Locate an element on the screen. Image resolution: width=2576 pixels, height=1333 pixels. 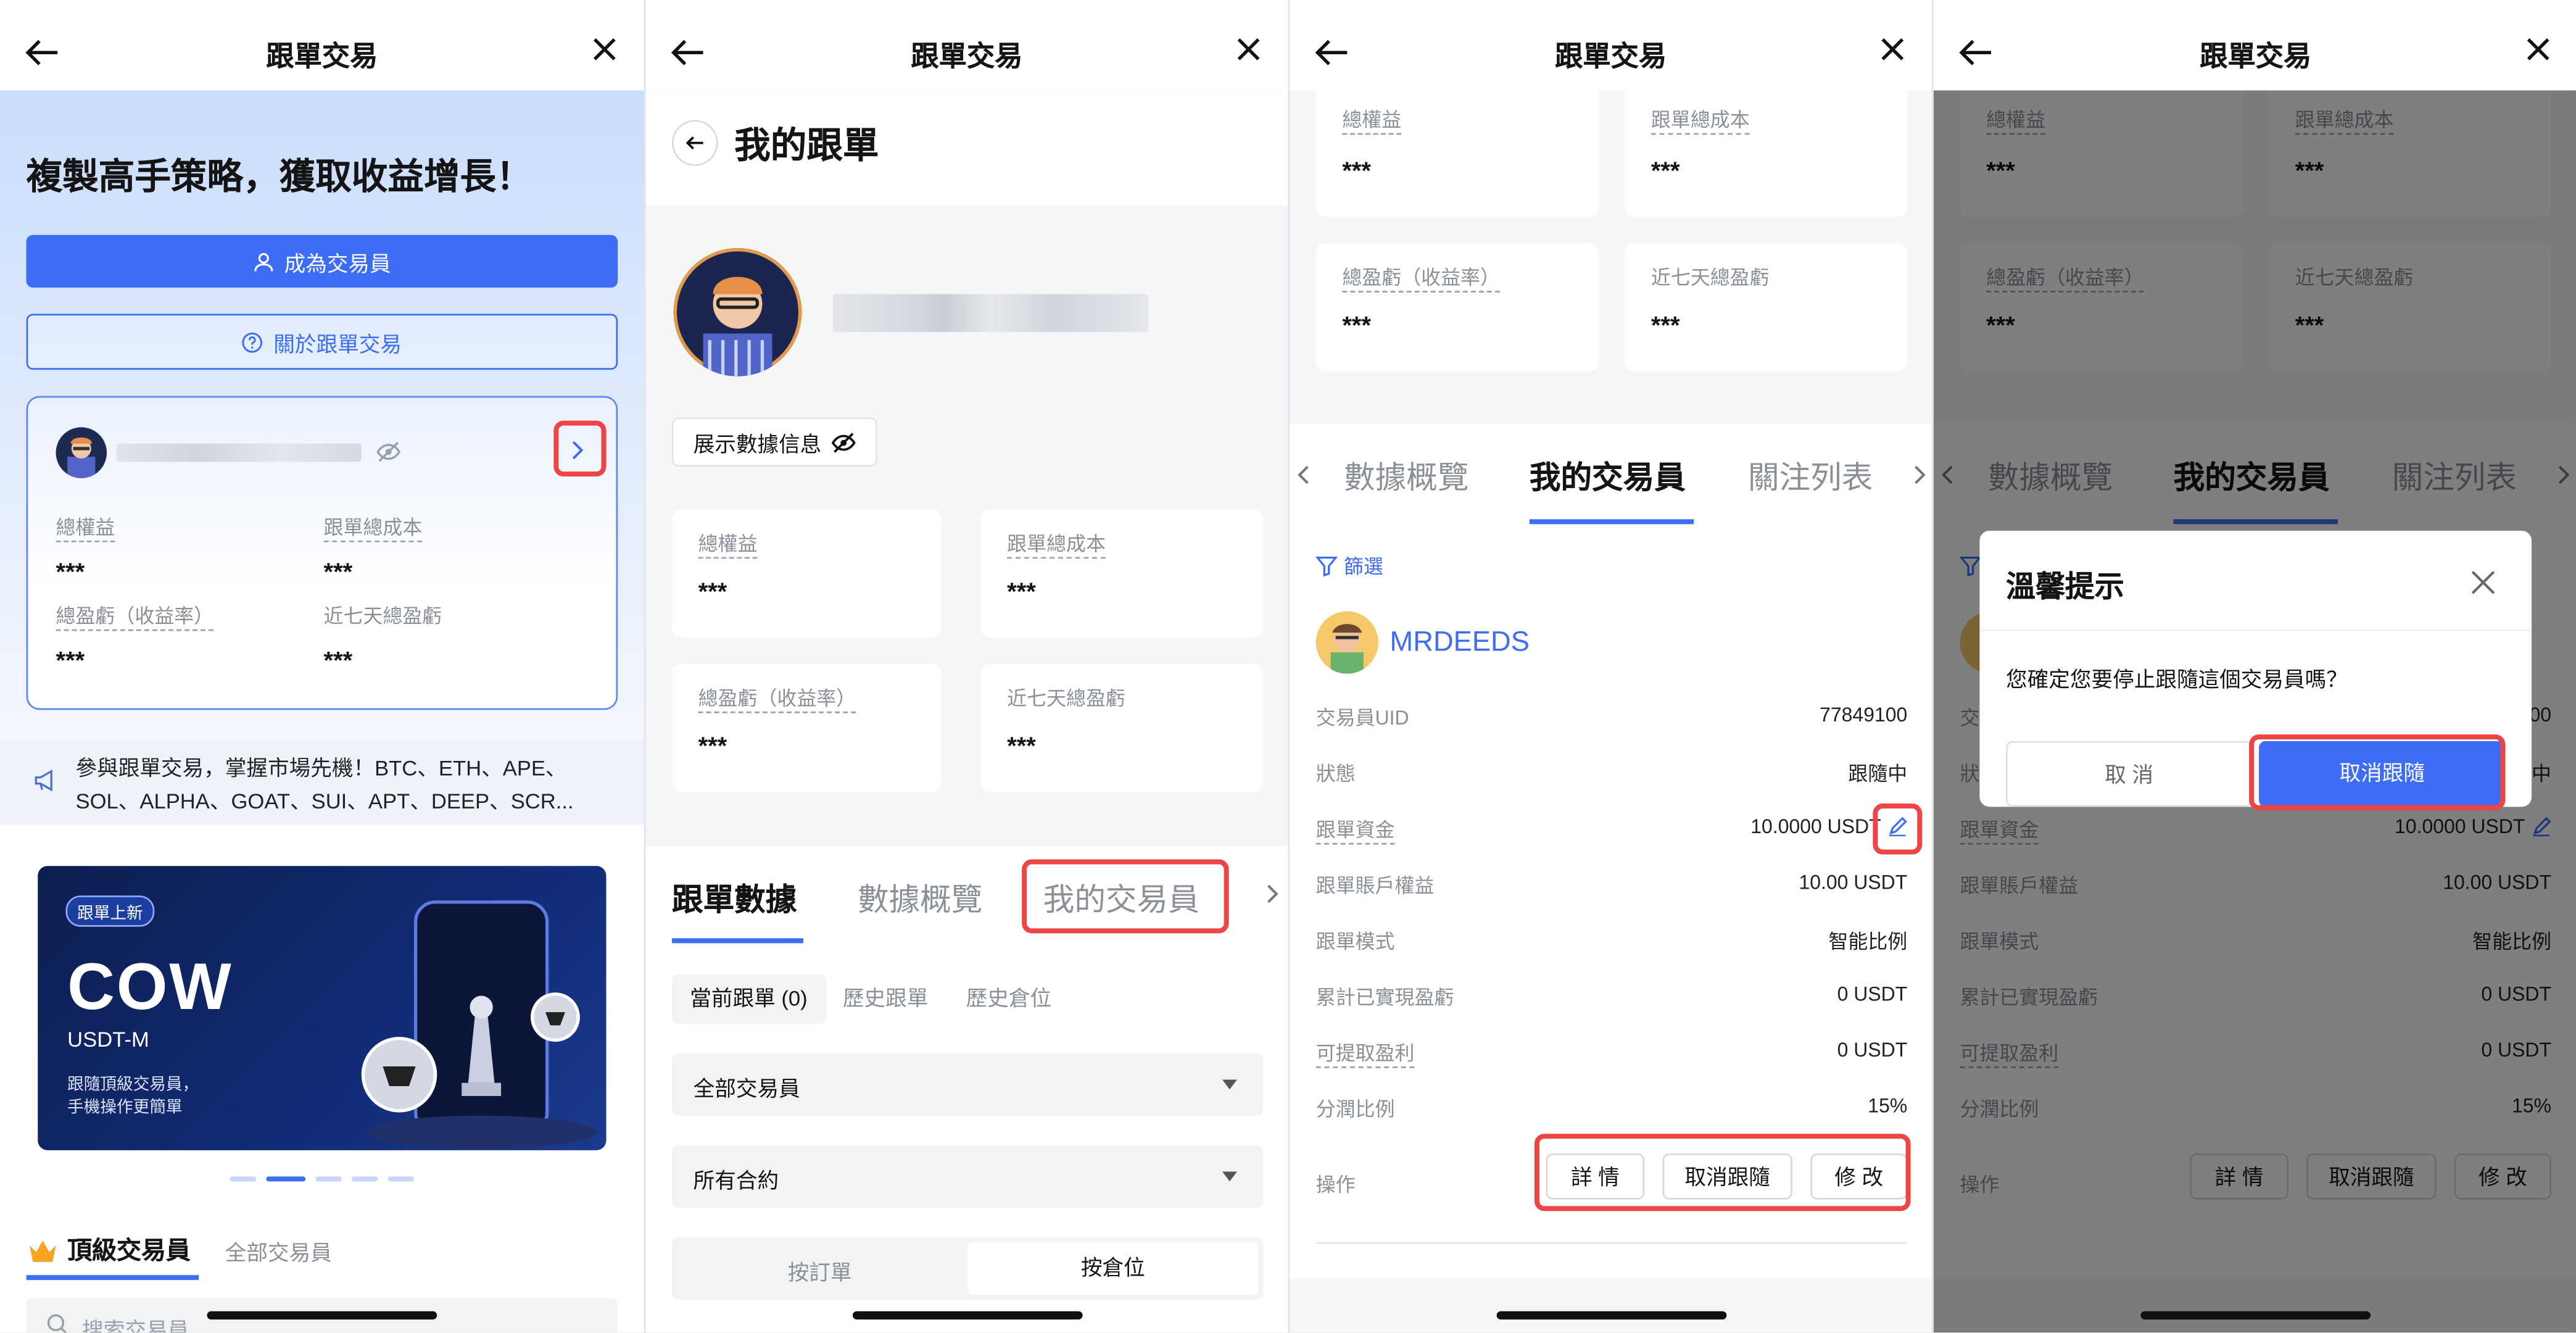
tab-top-traders: 頂級交易員 is located at coordinates (109, 1249).